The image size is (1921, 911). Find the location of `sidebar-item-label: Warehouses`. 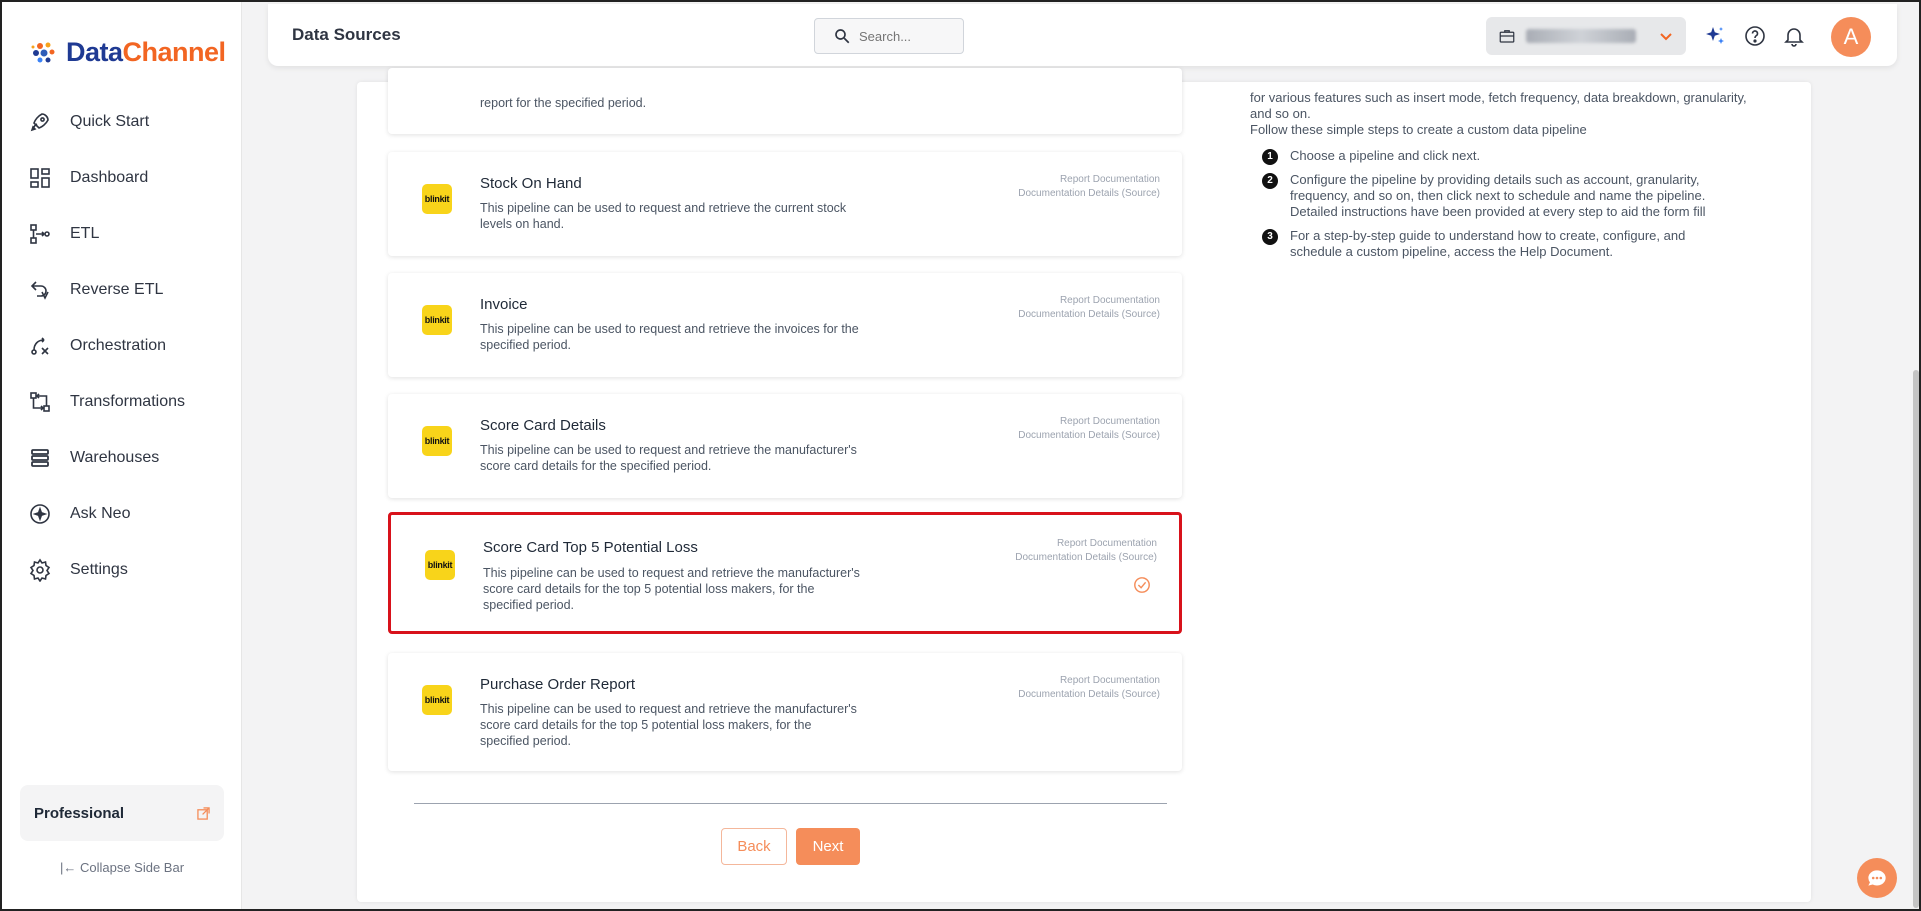

sidebar-item-label: Warehouses is located at coordinates (115, 457).